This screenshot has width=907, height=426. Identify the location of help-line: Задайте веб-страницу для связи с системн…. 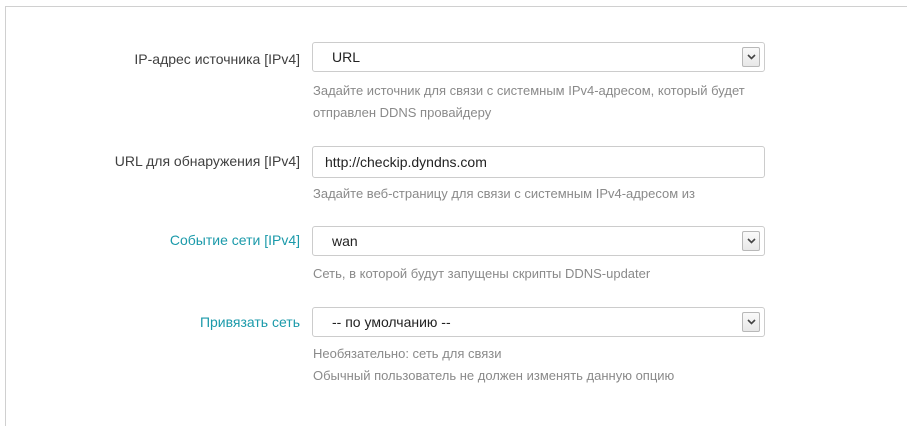
(504, 193).